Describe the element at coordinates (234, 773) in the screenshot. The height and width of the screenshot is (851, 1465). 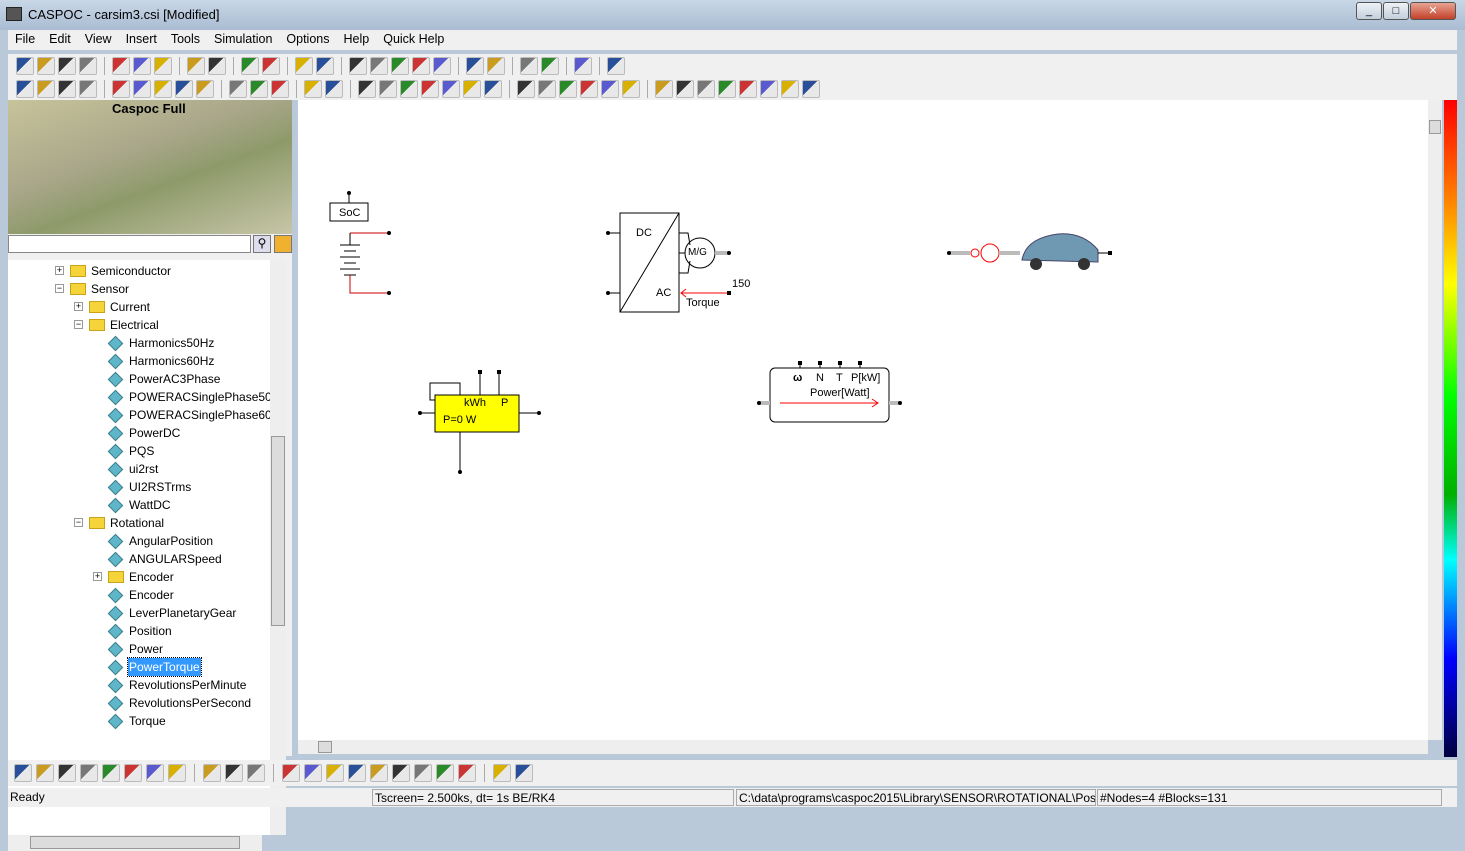
I see `folder-icon` at that location.